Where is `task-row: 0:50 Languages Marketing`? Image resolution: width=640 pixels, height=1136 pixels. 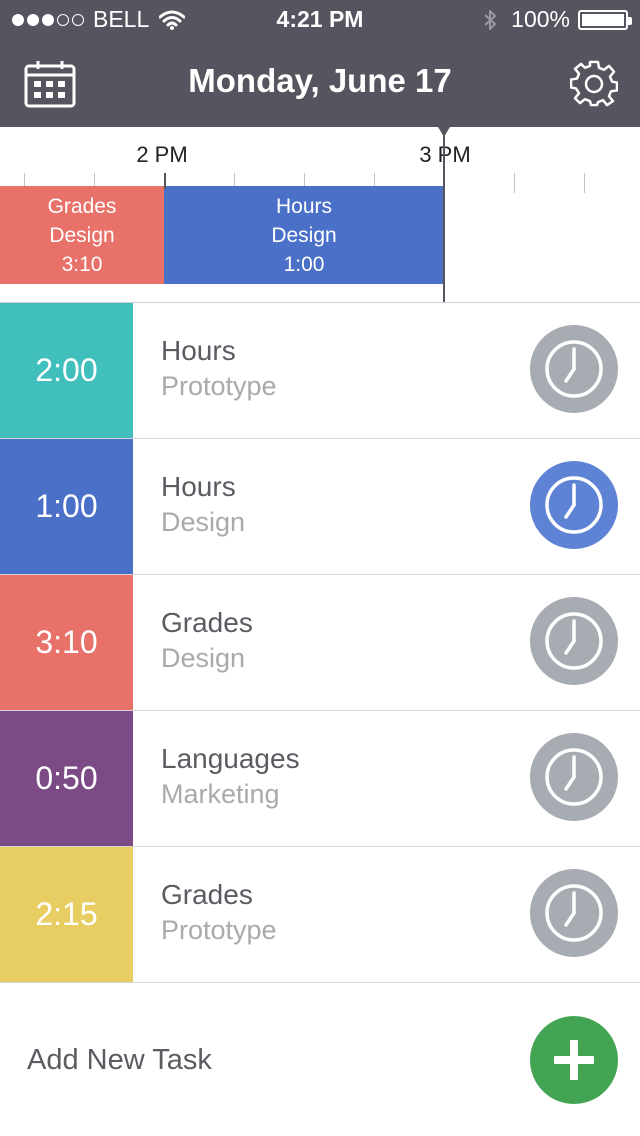 task-row: 0:50 Languages Marketing is located at coordinates (320, 779).